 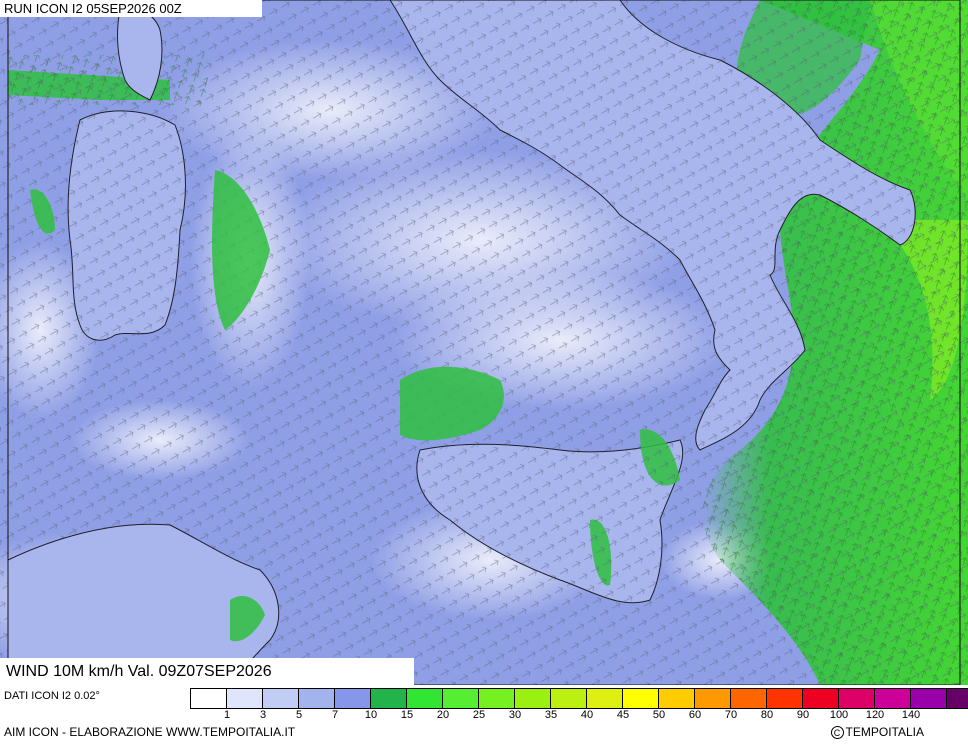 What do you see at coordinates (839, 715) in the screenshot?
I see `legend-tick-label: 100` at bounding box center [839, 715].